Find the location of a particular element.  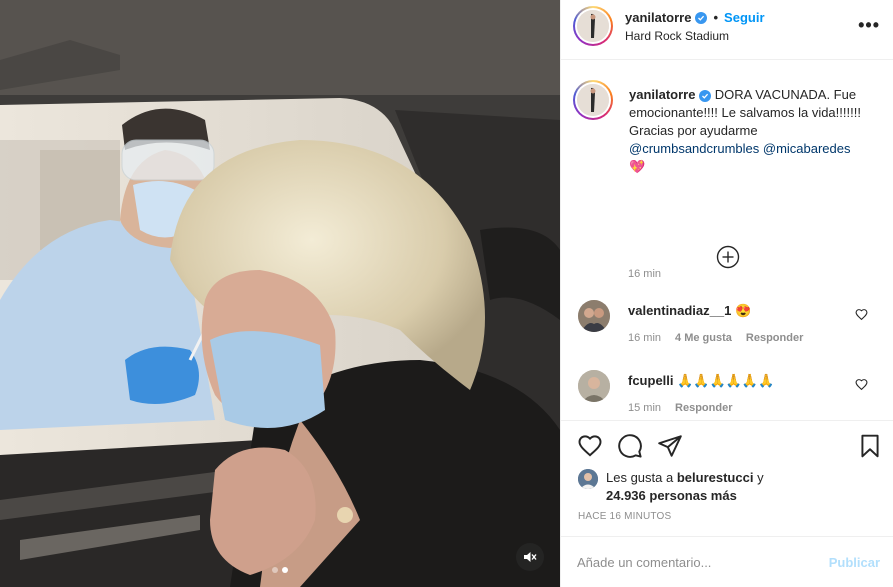

comment-body: 😍 is located at coordinates (743, 310).